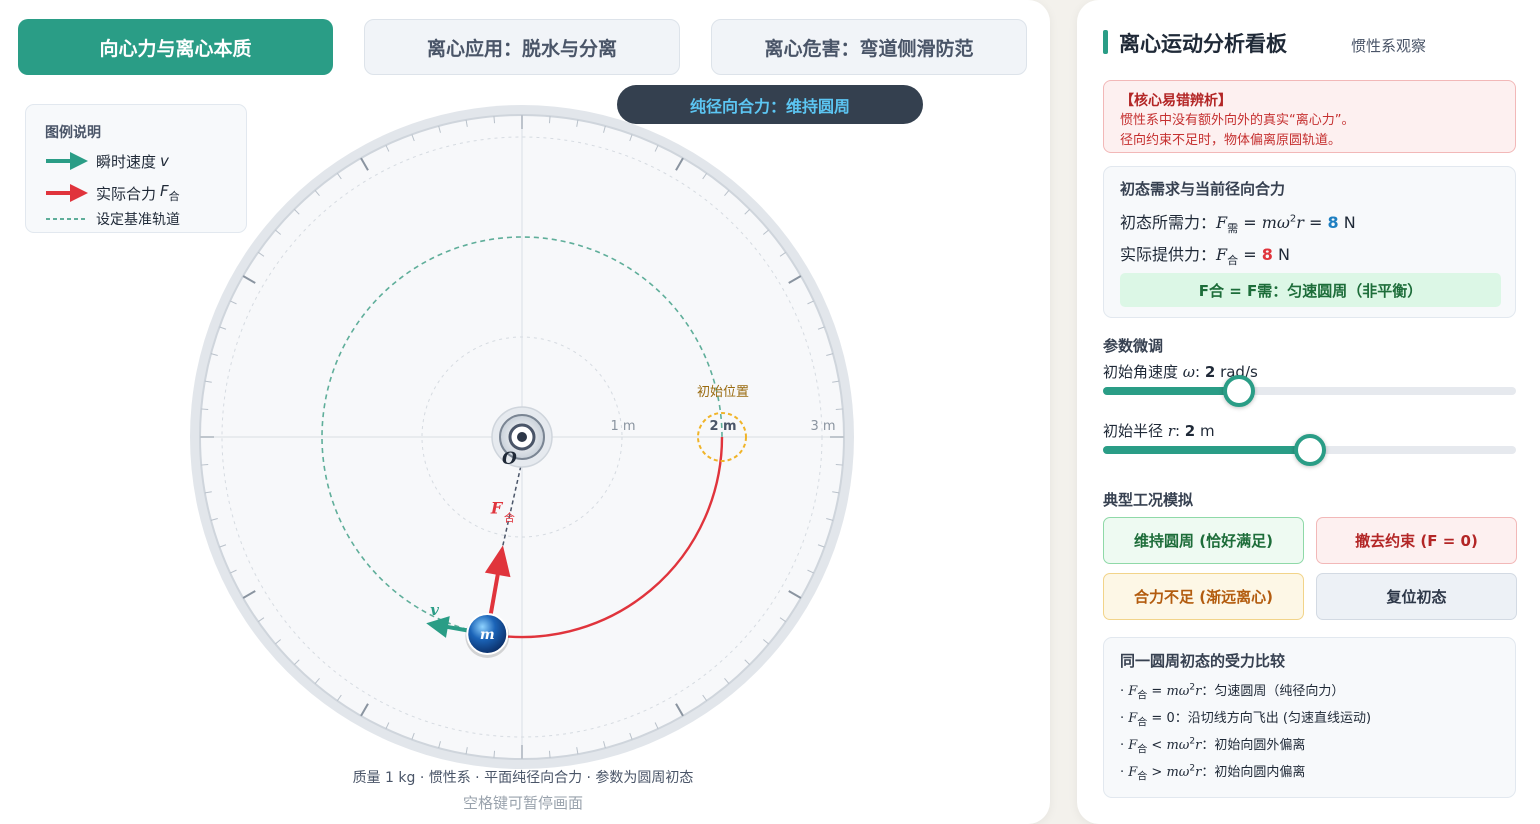 The width and height of the screenshot is (1540, 824). I want to click on velocity-tag: v, so click(434, 610).